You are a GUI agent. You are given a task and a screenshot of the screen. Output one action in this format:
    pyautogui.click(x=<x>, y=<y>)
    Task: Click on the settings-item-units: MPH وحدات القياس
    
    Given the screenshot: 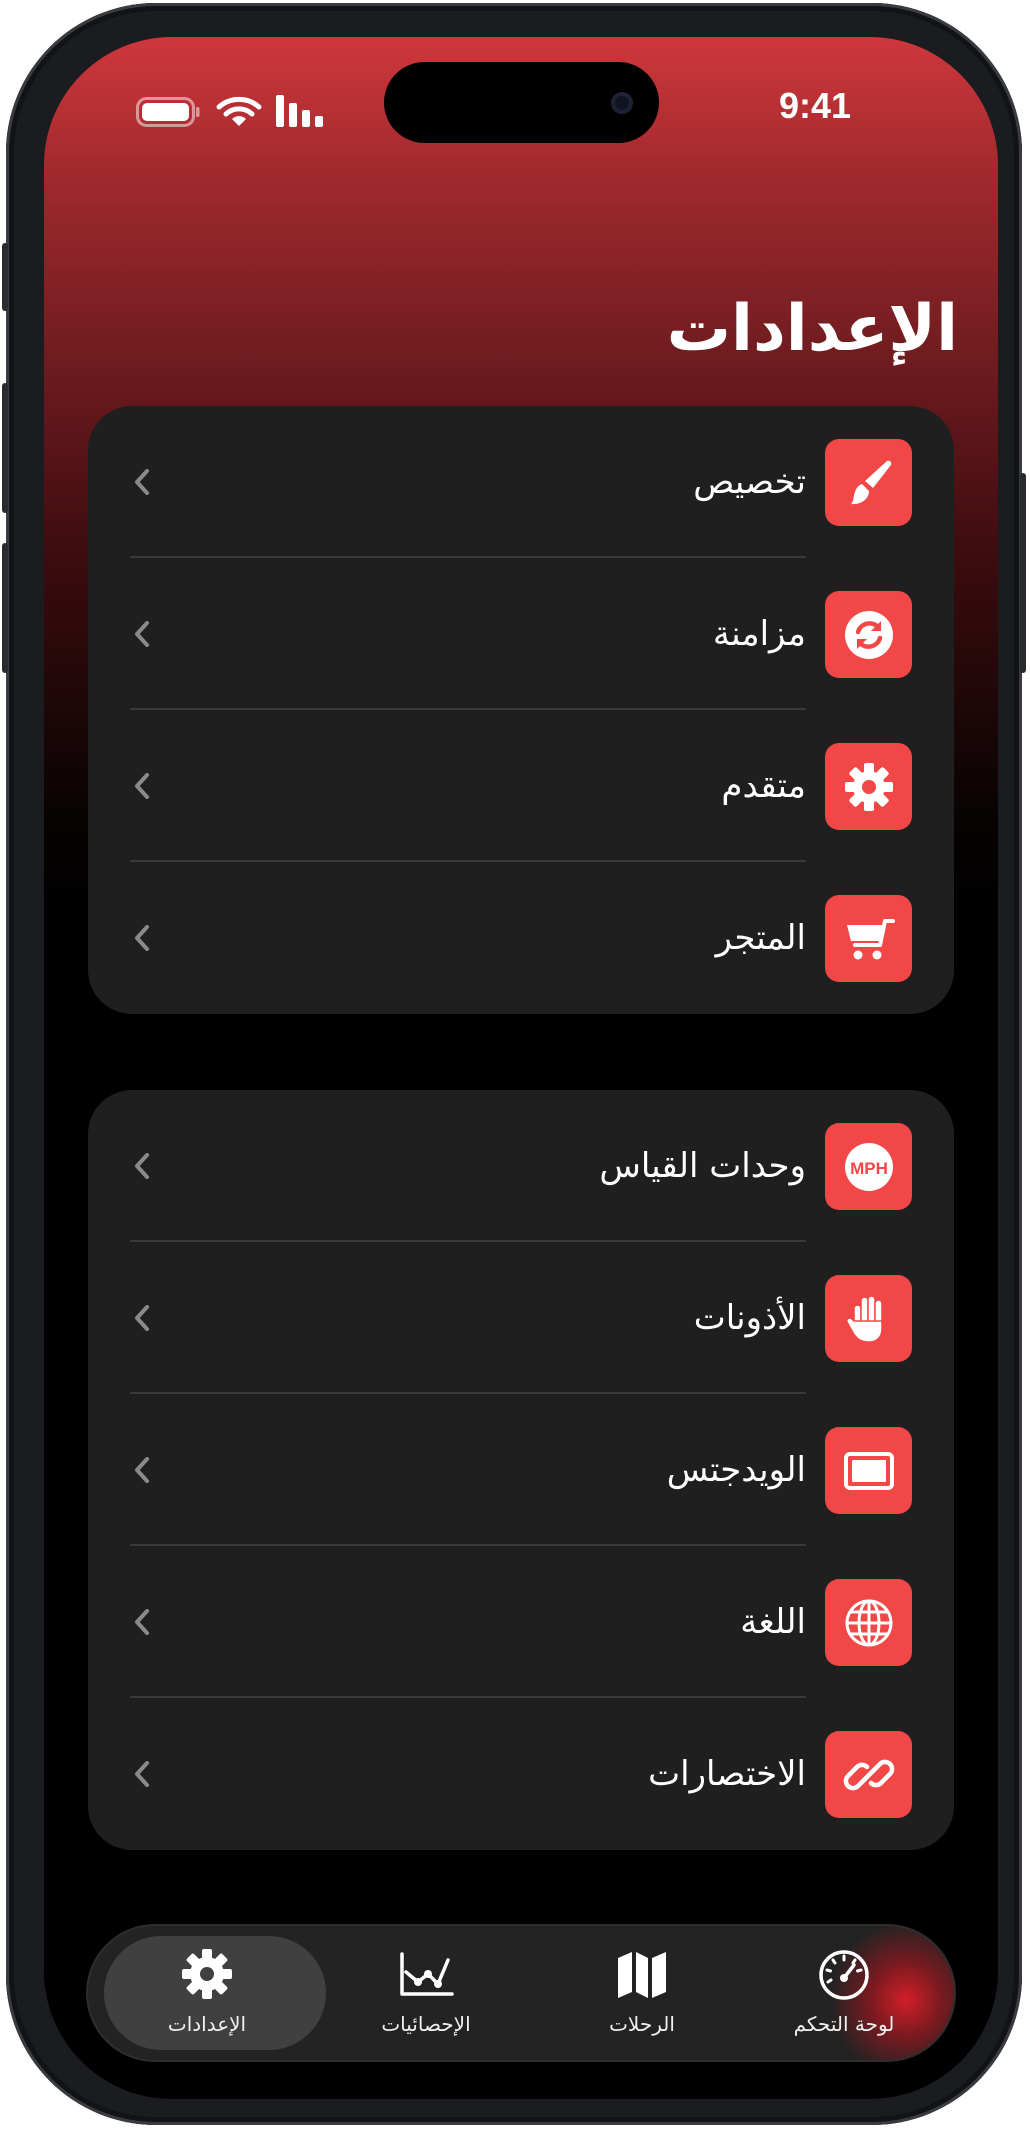 What is the action you would take?
    pyautogui.click(x=521, y=1166)
    